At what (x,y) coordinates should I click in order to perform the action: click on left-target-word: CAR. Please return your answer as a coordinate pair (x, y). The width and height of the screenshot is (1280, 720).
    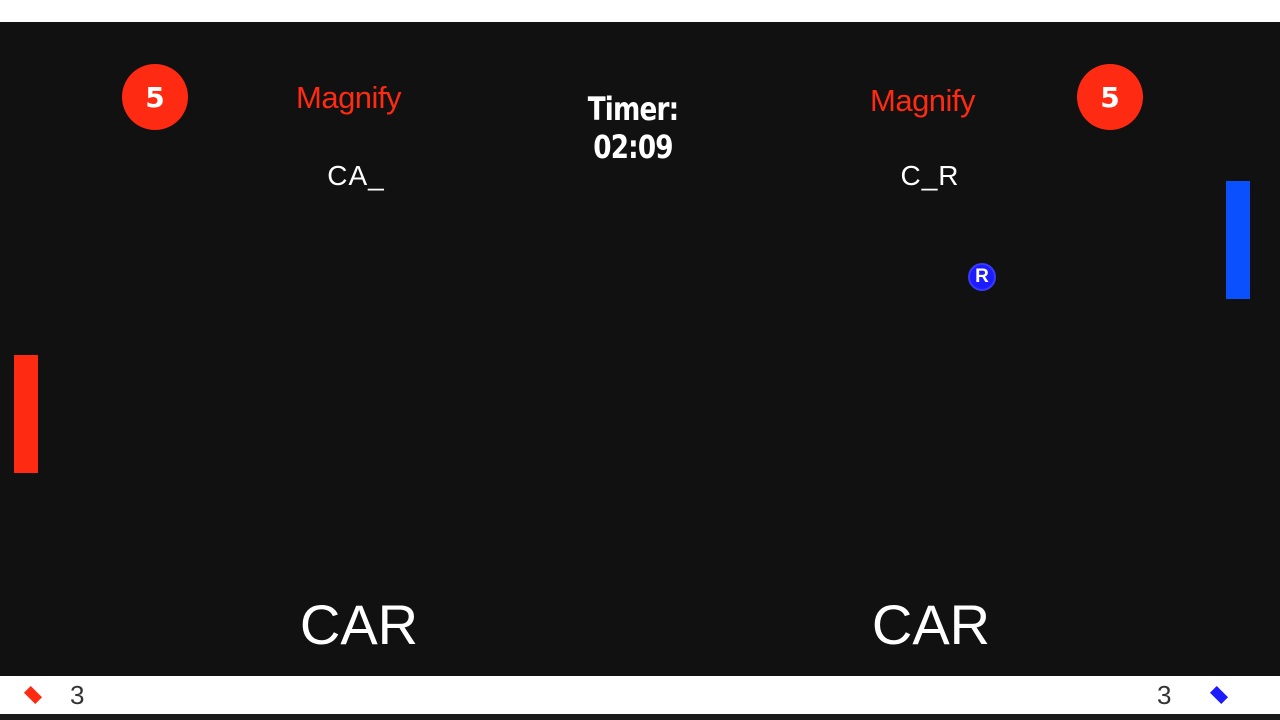
    Looking at the image, I should click on (359, 624).